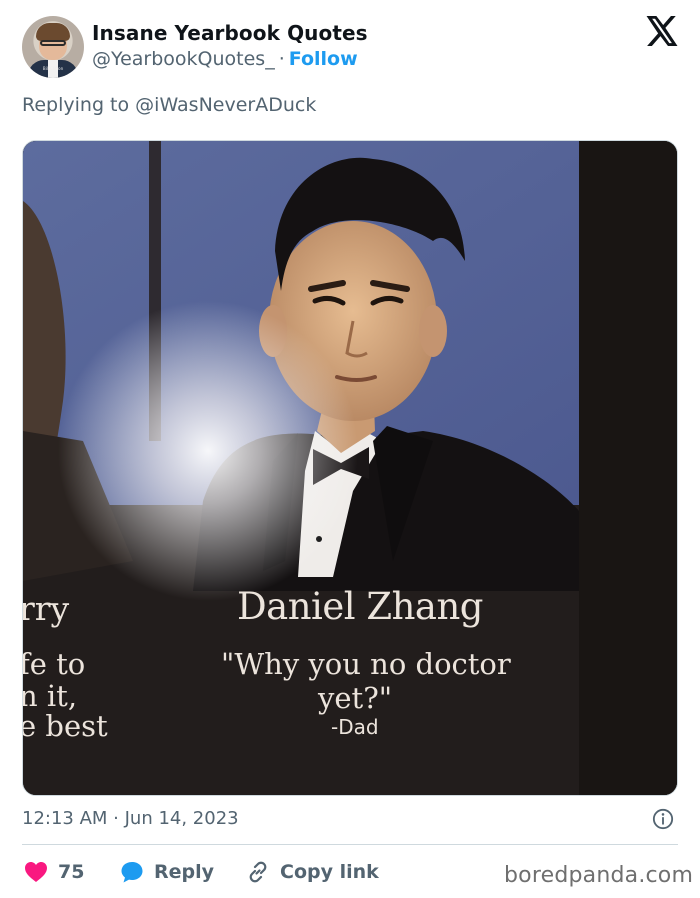 The width and height of the screenshot is (700, 898). What do you see at coordinates (329, 872) in the screenshot?
I see `copy-link-label: Copy link` at bounding box center [329, 872].